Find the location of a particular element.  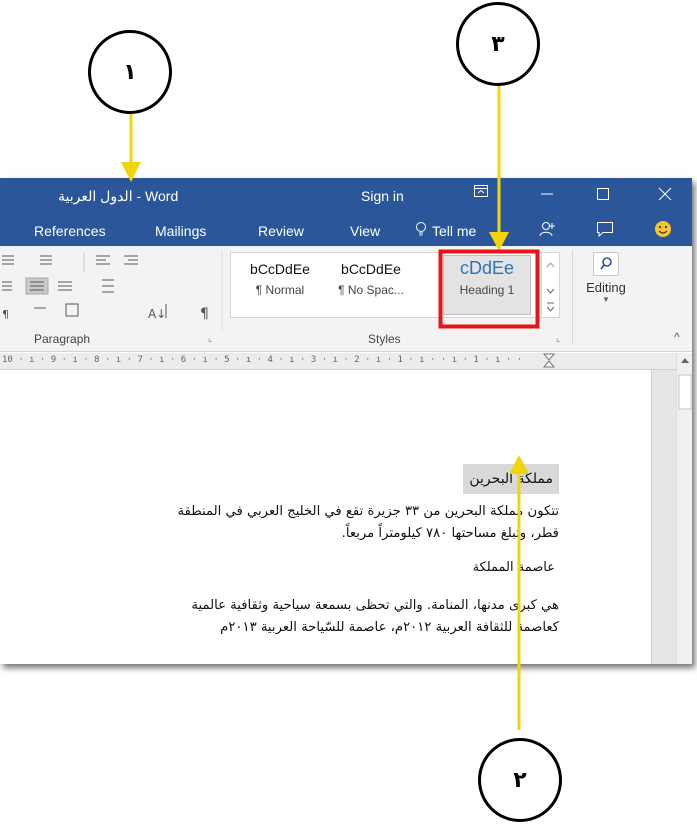

tab-view: View is located at coordinates (365, 231).